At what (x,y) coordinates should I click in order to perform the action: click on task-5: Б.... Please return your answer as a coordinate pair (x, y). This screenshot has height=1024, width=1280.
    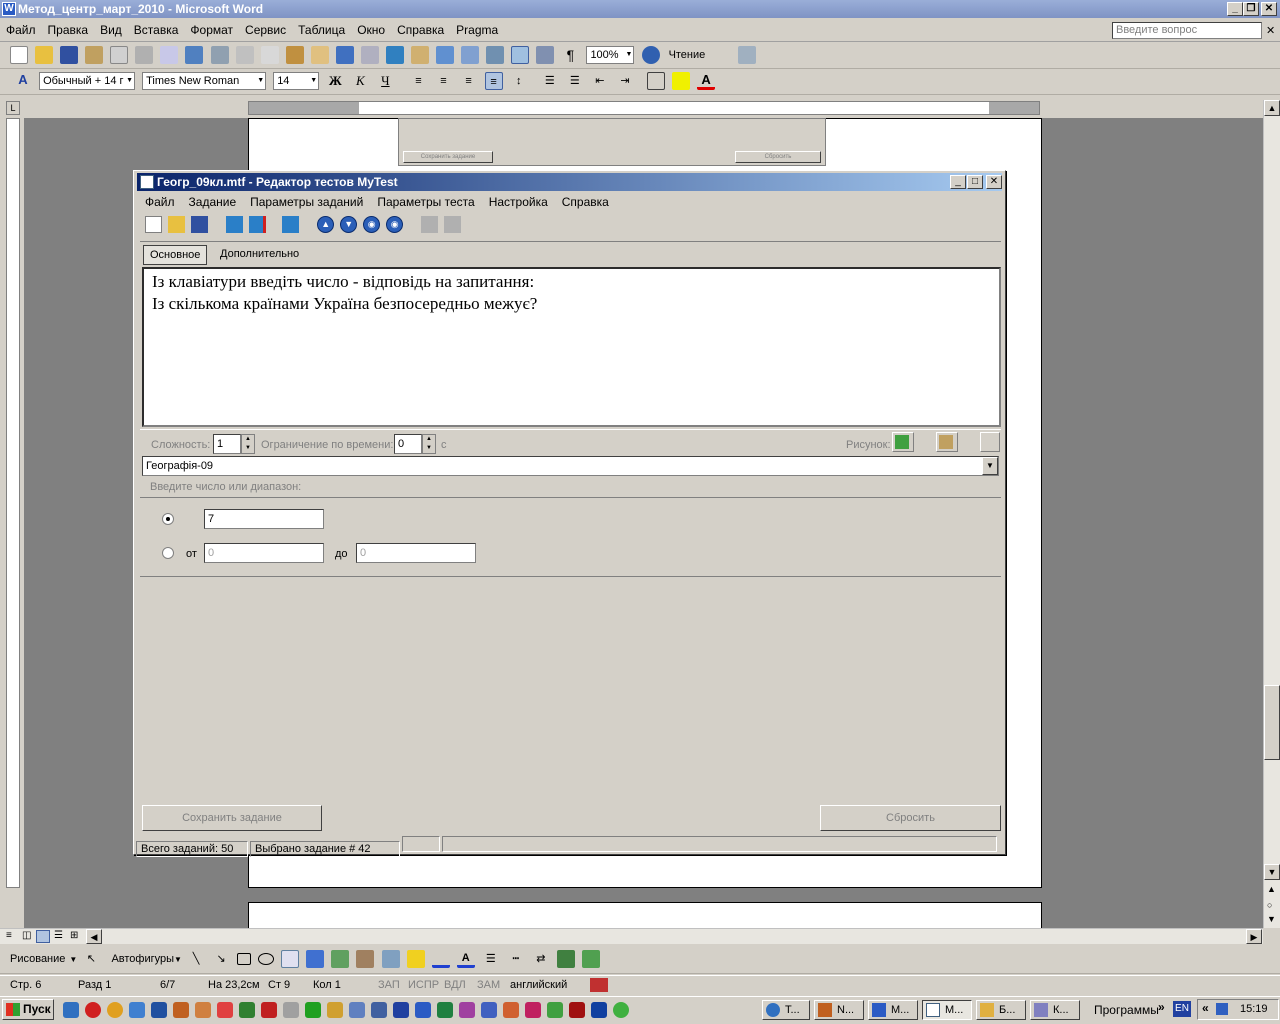
    Looking at the image, I should click on (1001, 1010).